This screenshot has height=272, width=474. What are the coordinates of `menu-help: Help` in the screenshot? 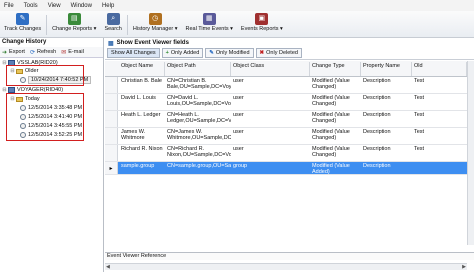 It's located at (108, 6).